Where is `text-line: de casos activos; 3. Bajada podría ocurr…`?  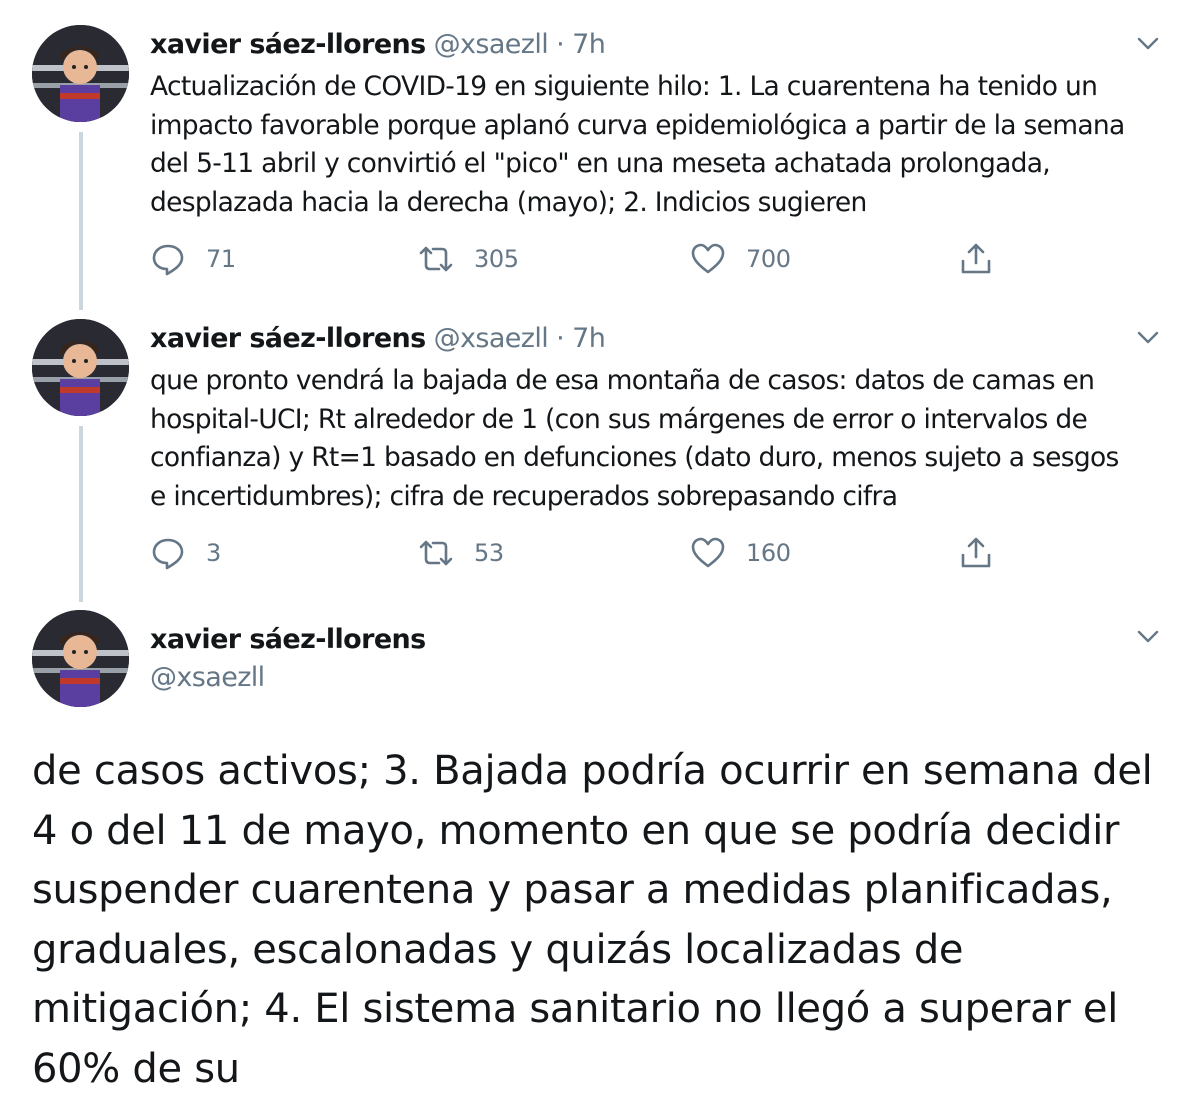 text-line: de casos activos; 3. Bajada podría ocurr… is located at coordinates (592, 771).